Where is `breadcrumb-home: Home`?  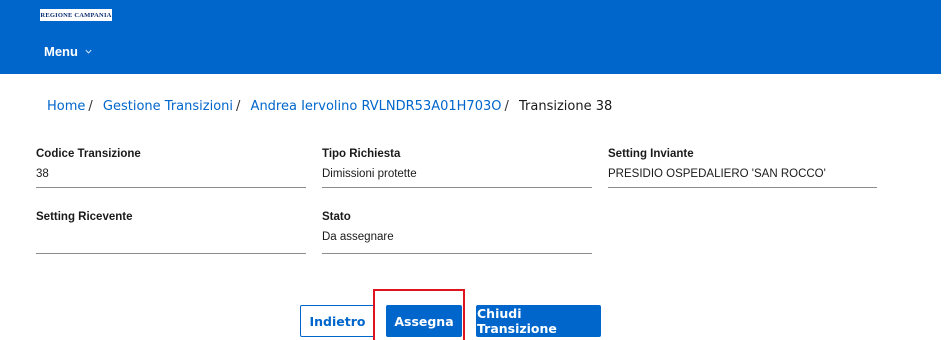
breadcrumb-home: Home is located at coordinates (66, 106).